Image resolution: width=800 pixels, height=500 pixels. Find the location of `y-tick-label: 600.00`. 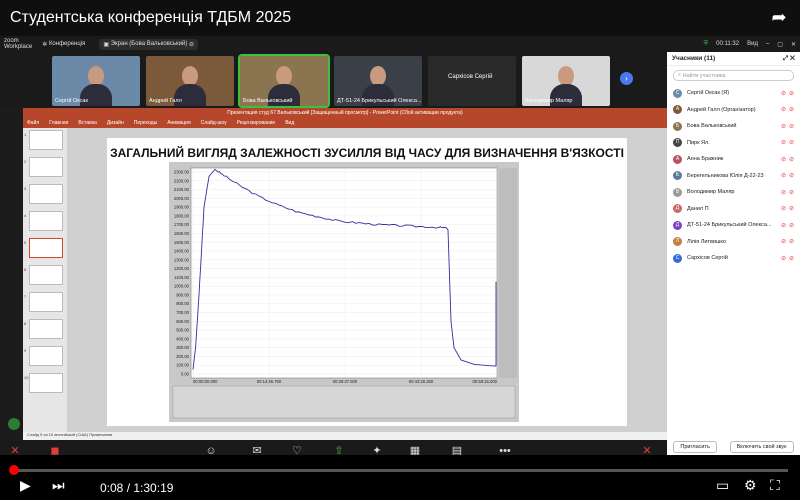

y-tick-label: 600.00 is located at coordinates (182, 321).